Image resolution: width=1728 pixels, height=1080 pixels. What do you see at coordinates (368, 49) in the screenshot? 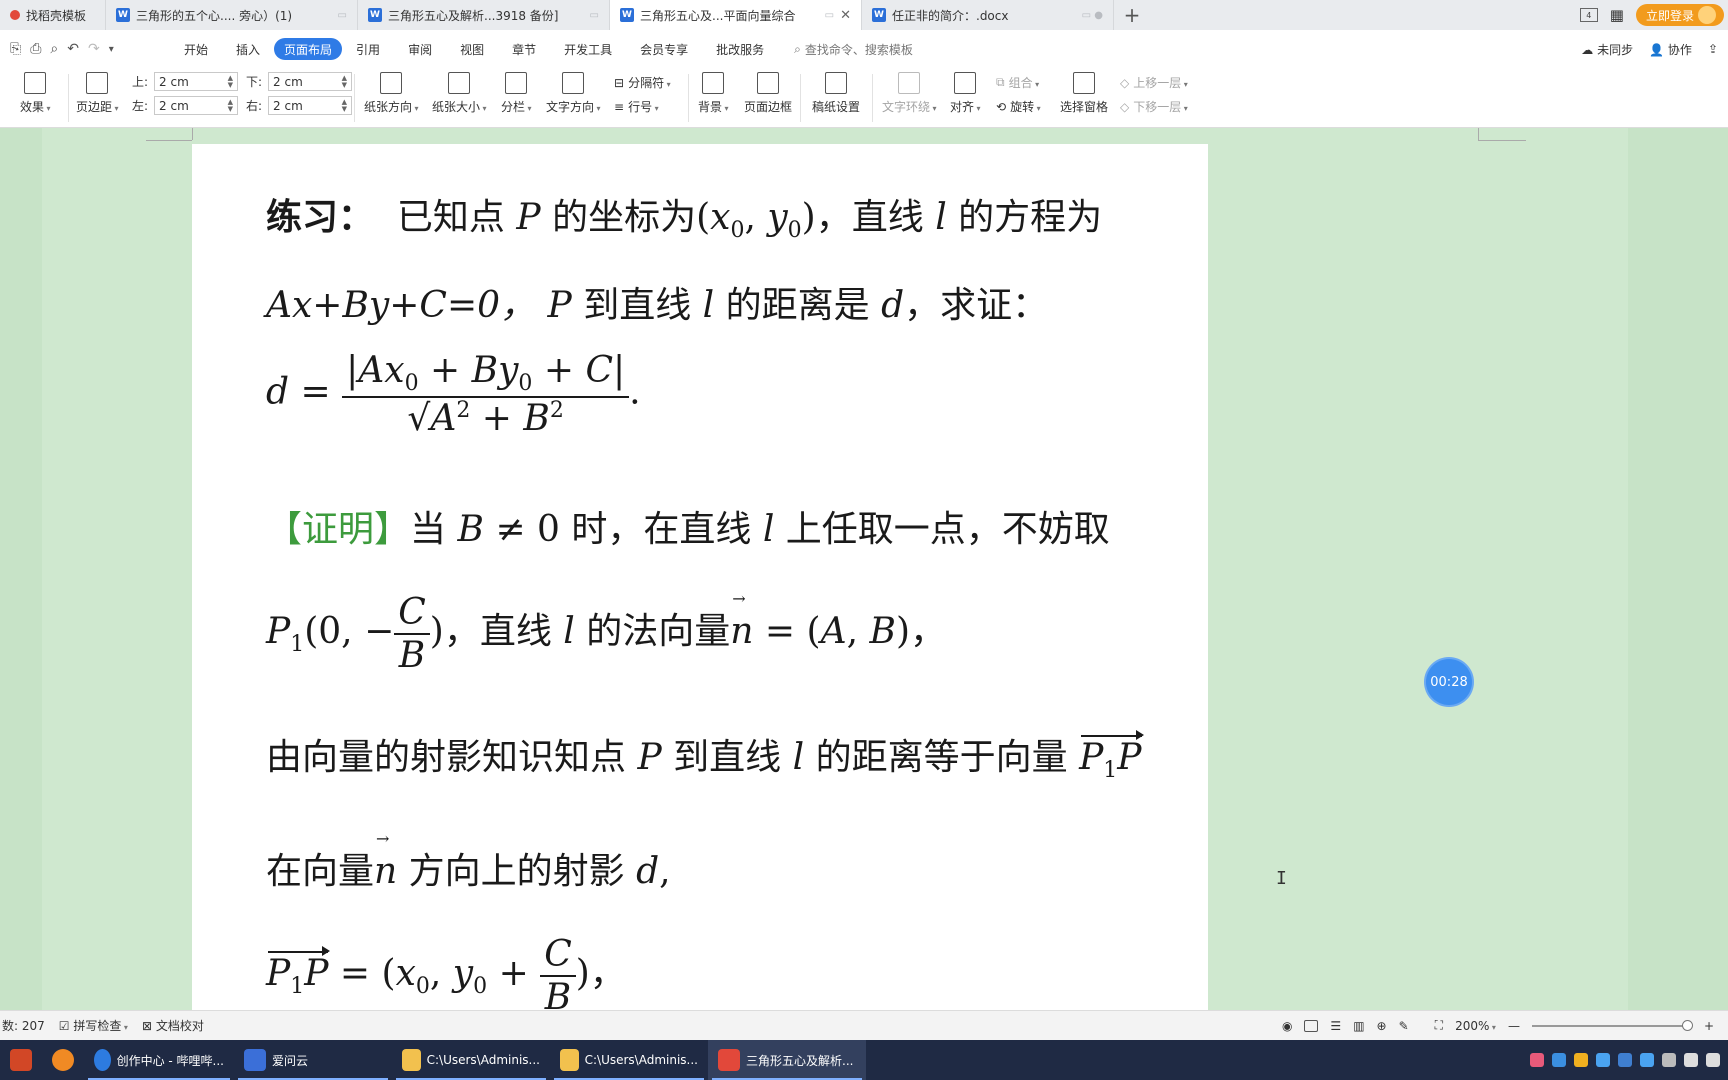
I see `menu-references: 引用` at bounding box center [368, 49].